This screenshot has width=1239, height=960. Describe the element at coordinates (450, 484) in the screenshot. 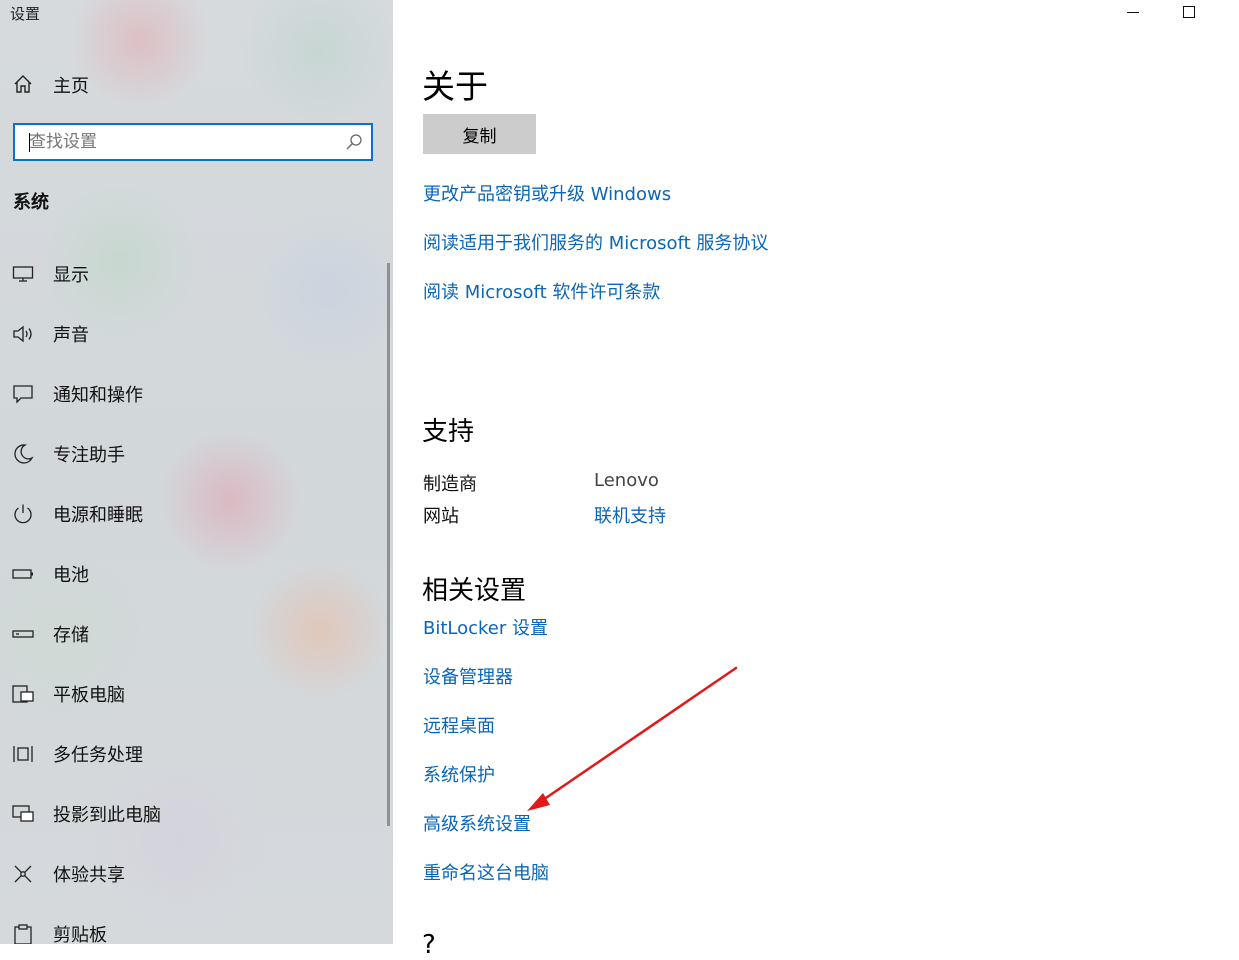

I see `manufacturer-label: 制造商` at that location.